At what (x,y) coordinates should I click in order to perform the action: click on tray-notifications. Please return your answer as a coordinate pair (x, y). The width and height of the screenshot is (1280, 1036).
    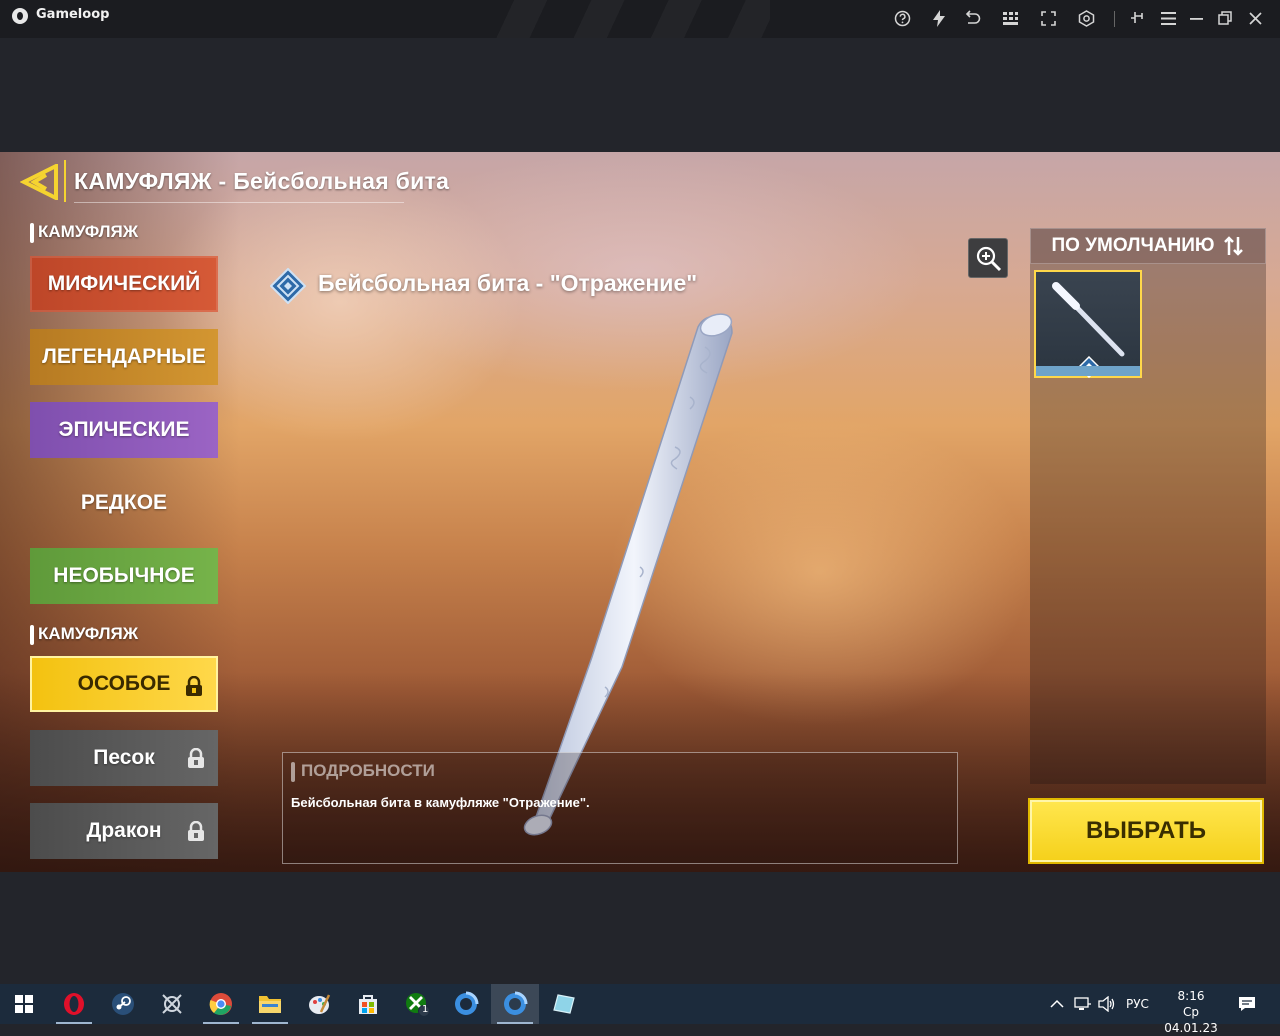
    Looking at the image, I should click on (1247, 1004).